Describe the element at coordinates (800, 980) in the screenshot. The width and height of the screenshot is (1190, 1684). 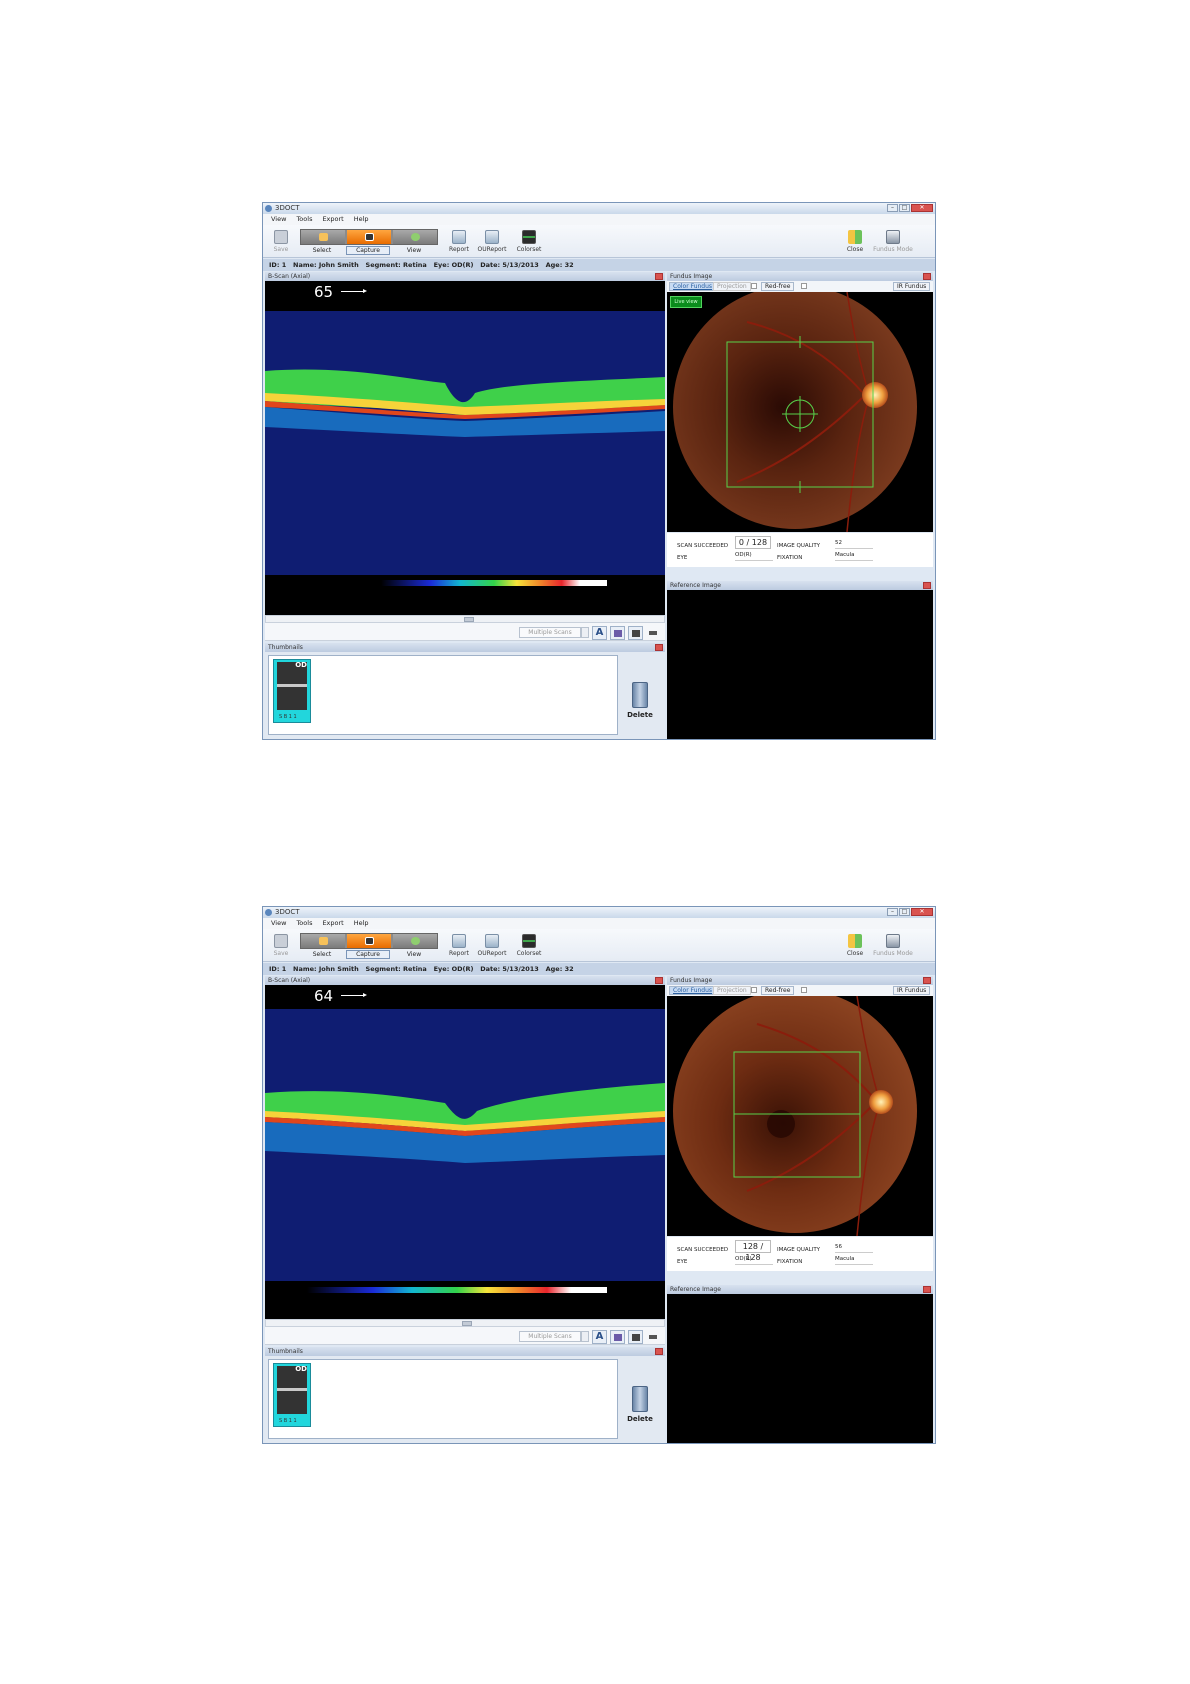
I see `fundus-panel-header: Fundus Image` at that location.